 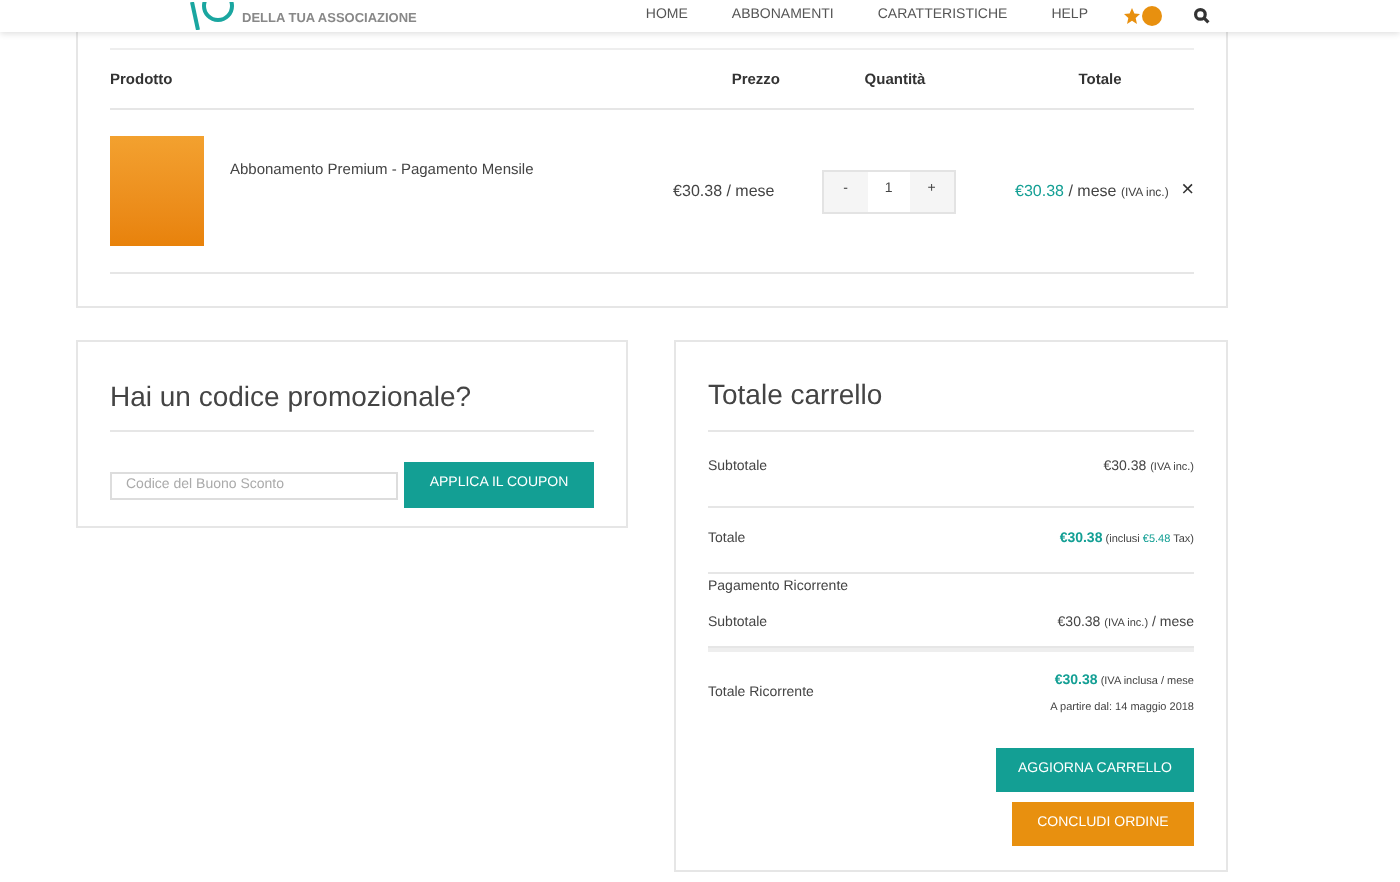 I want to click on logo-icon, so click(x=212, y=16).